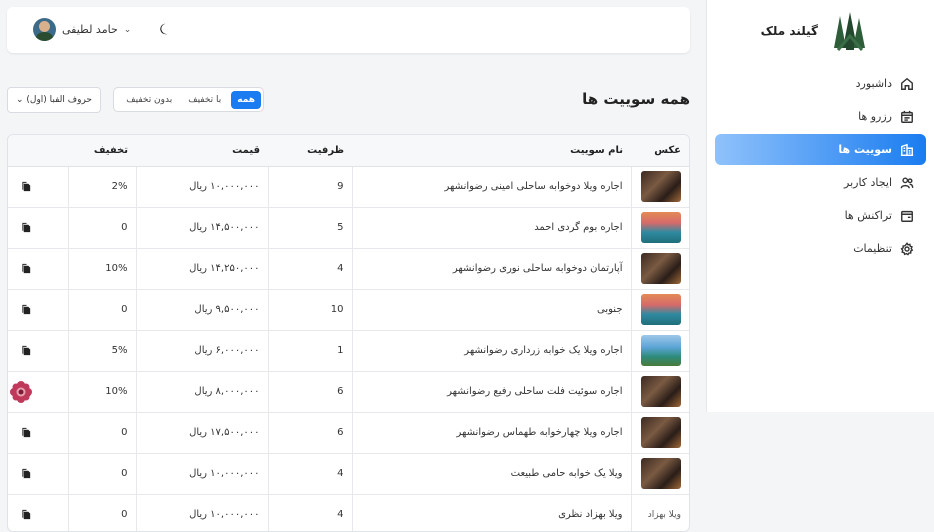 This screenshot has height=532, width=934. What do you see at coordinates (820, 83) in the screenshot?
I see `sidebar-item-dashboard: داشبورد` at bounding box center [820, 83].